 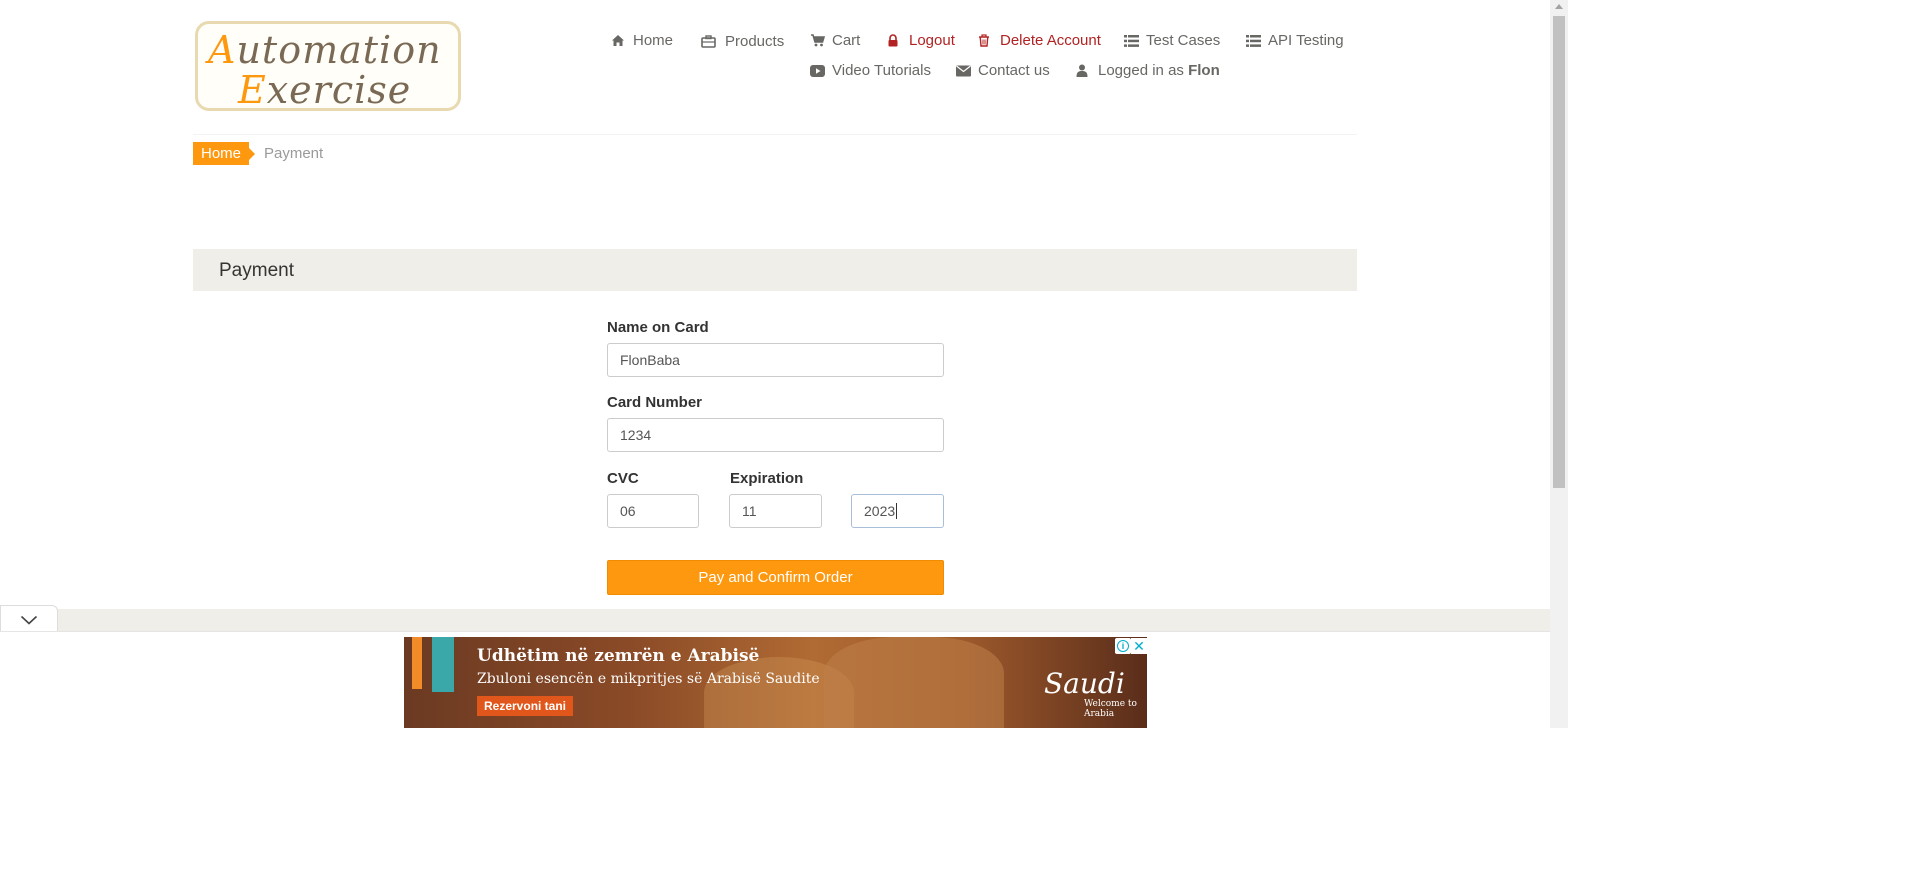 What do you see at coordinates (881, 70) in the screenshot?
I see `nav-video-tutorials-label: Video Tutorials` at bounding box center [881, 70].